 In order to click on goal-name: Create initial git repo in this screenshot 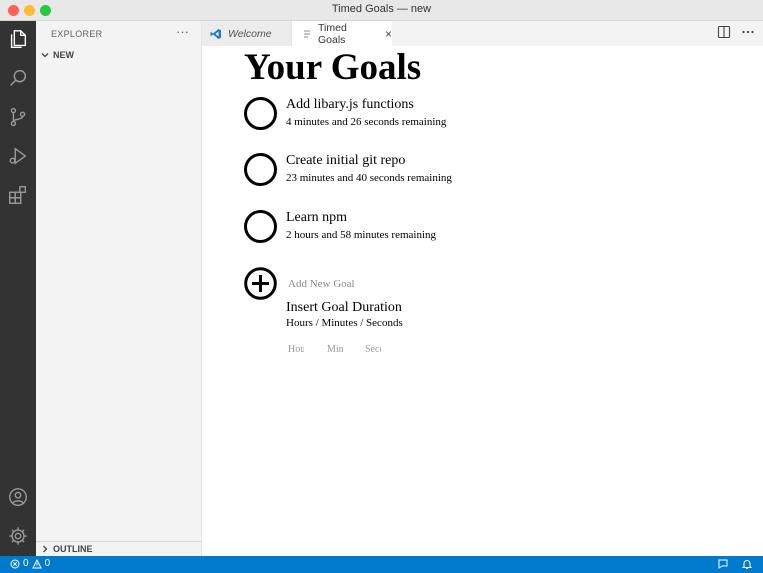, I will do `click(346, 160)`.